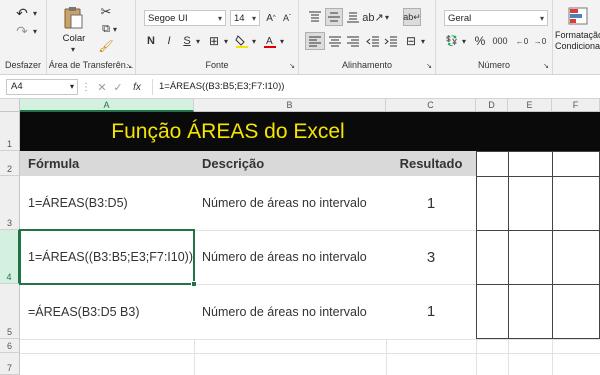 This screenshot has width=600, height=375. Describe the element at coordinates (271, 18) in the screenshot. I see `increase-font-icon: A ^` at that location.